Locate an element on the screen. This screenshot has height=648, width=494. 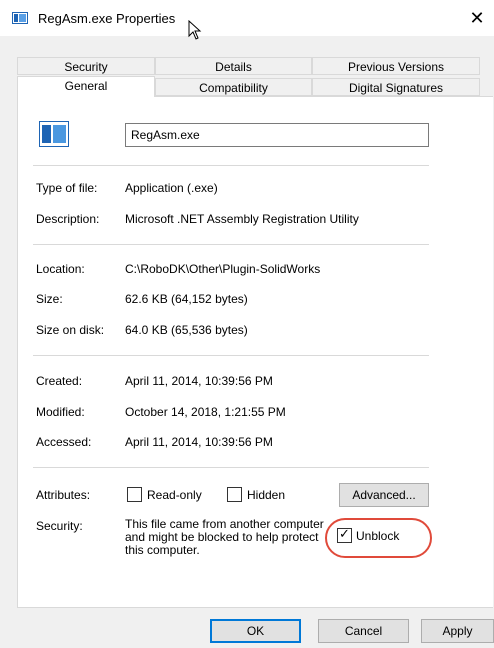
hidden-checkbox is located at coordinates (234, 494).